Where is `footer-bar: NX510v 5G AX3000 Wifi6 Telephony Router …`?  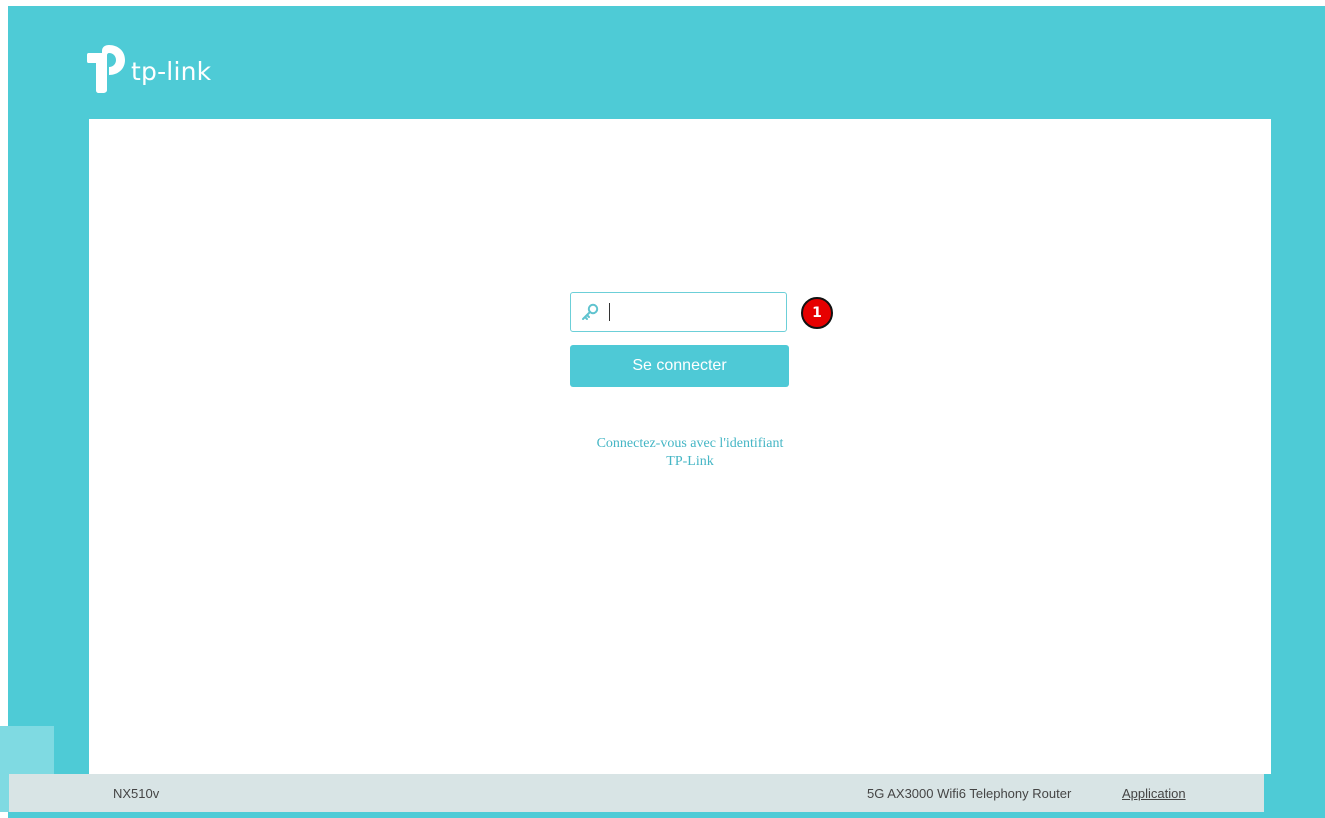
footer-bar: NX510v 5G AX3000 Wifi6 Telephony Router … is located at coordinates (663, 793).